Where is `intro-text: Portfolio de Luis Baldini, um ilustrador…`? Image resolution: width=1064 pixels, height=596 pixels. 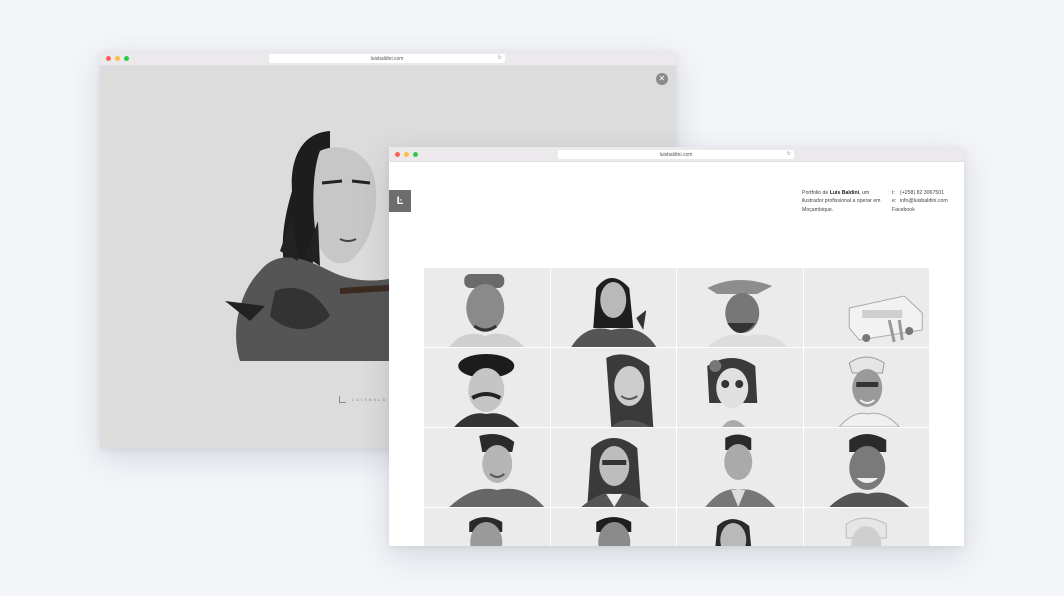
intro-text: Portfolio de Luis Baldini, um ilustrador… is located at coordinates (843, 201).